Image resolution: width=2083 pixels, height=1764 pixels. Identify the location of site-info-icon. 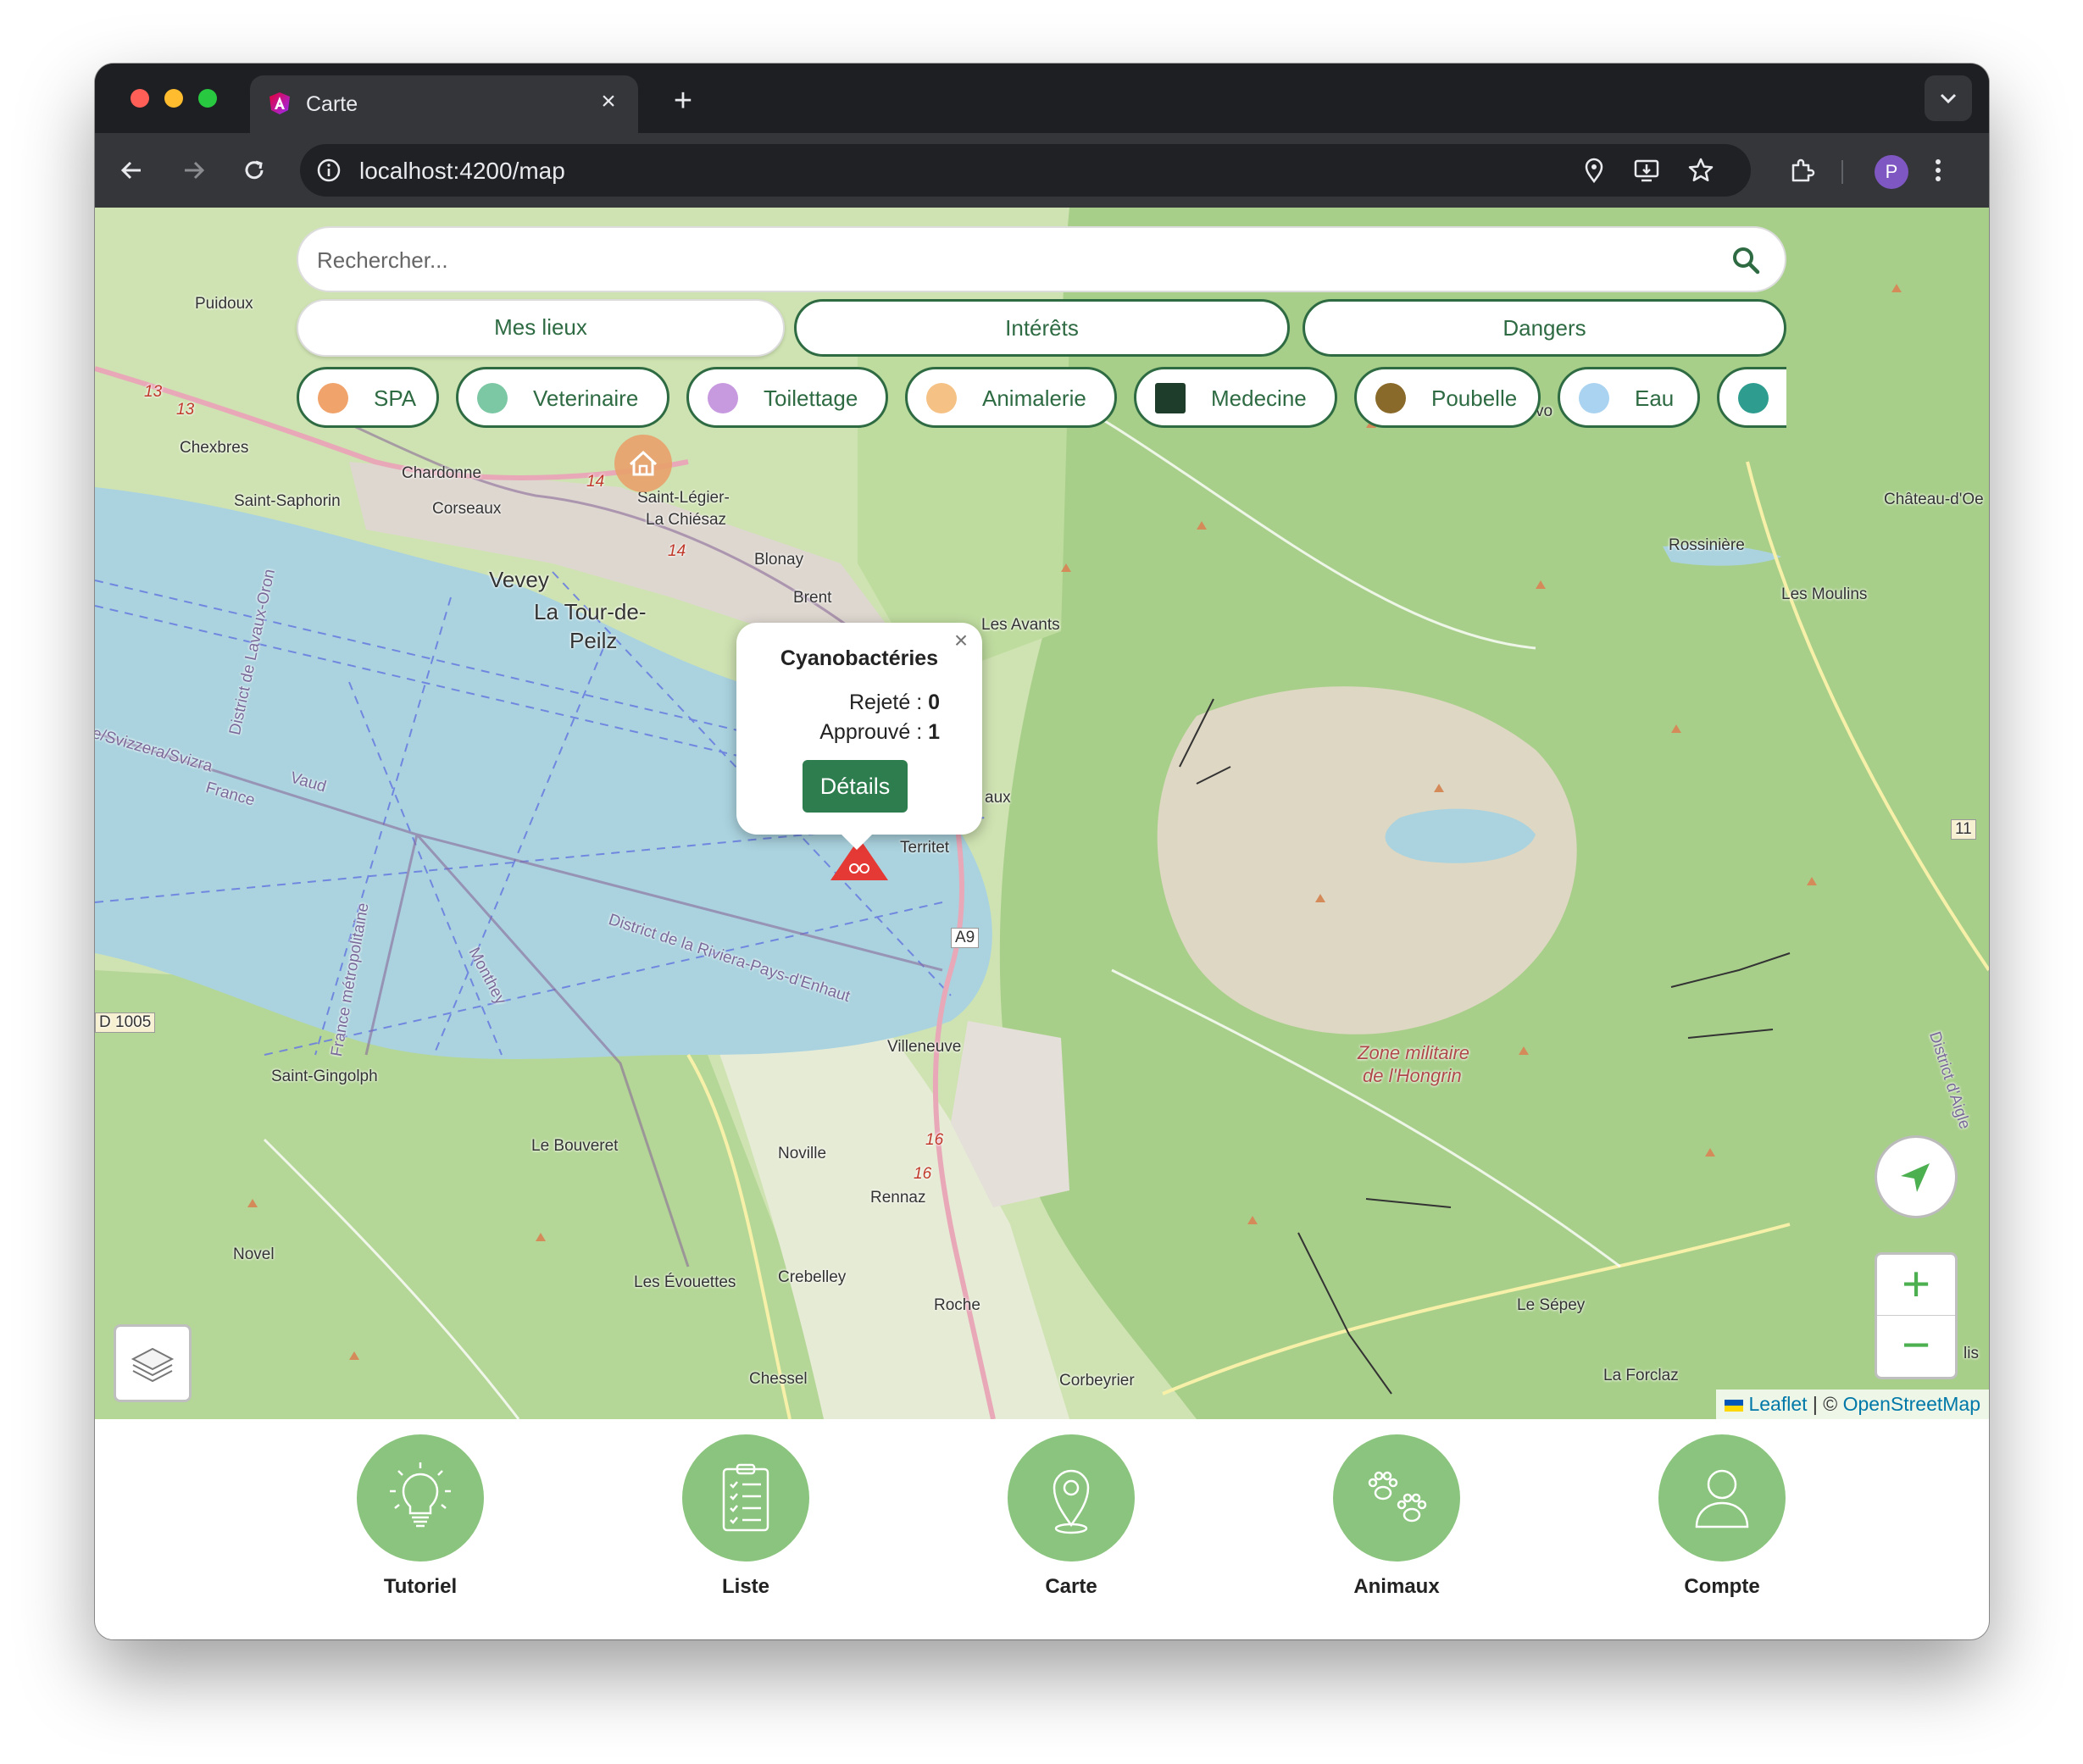
(328, 170).